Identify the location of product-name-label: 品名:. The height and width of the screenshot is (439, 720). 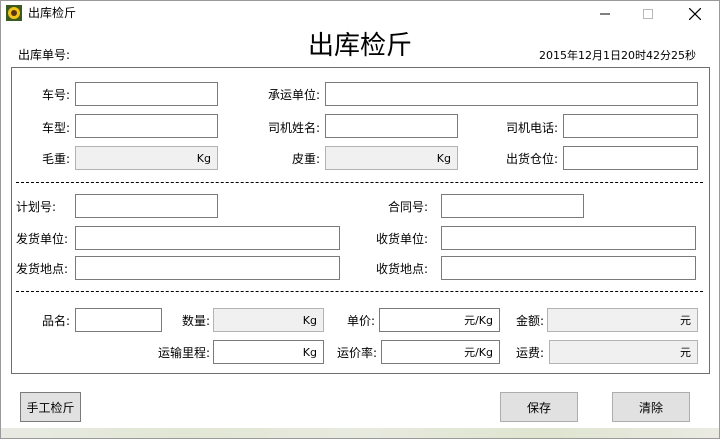
(55, 321).